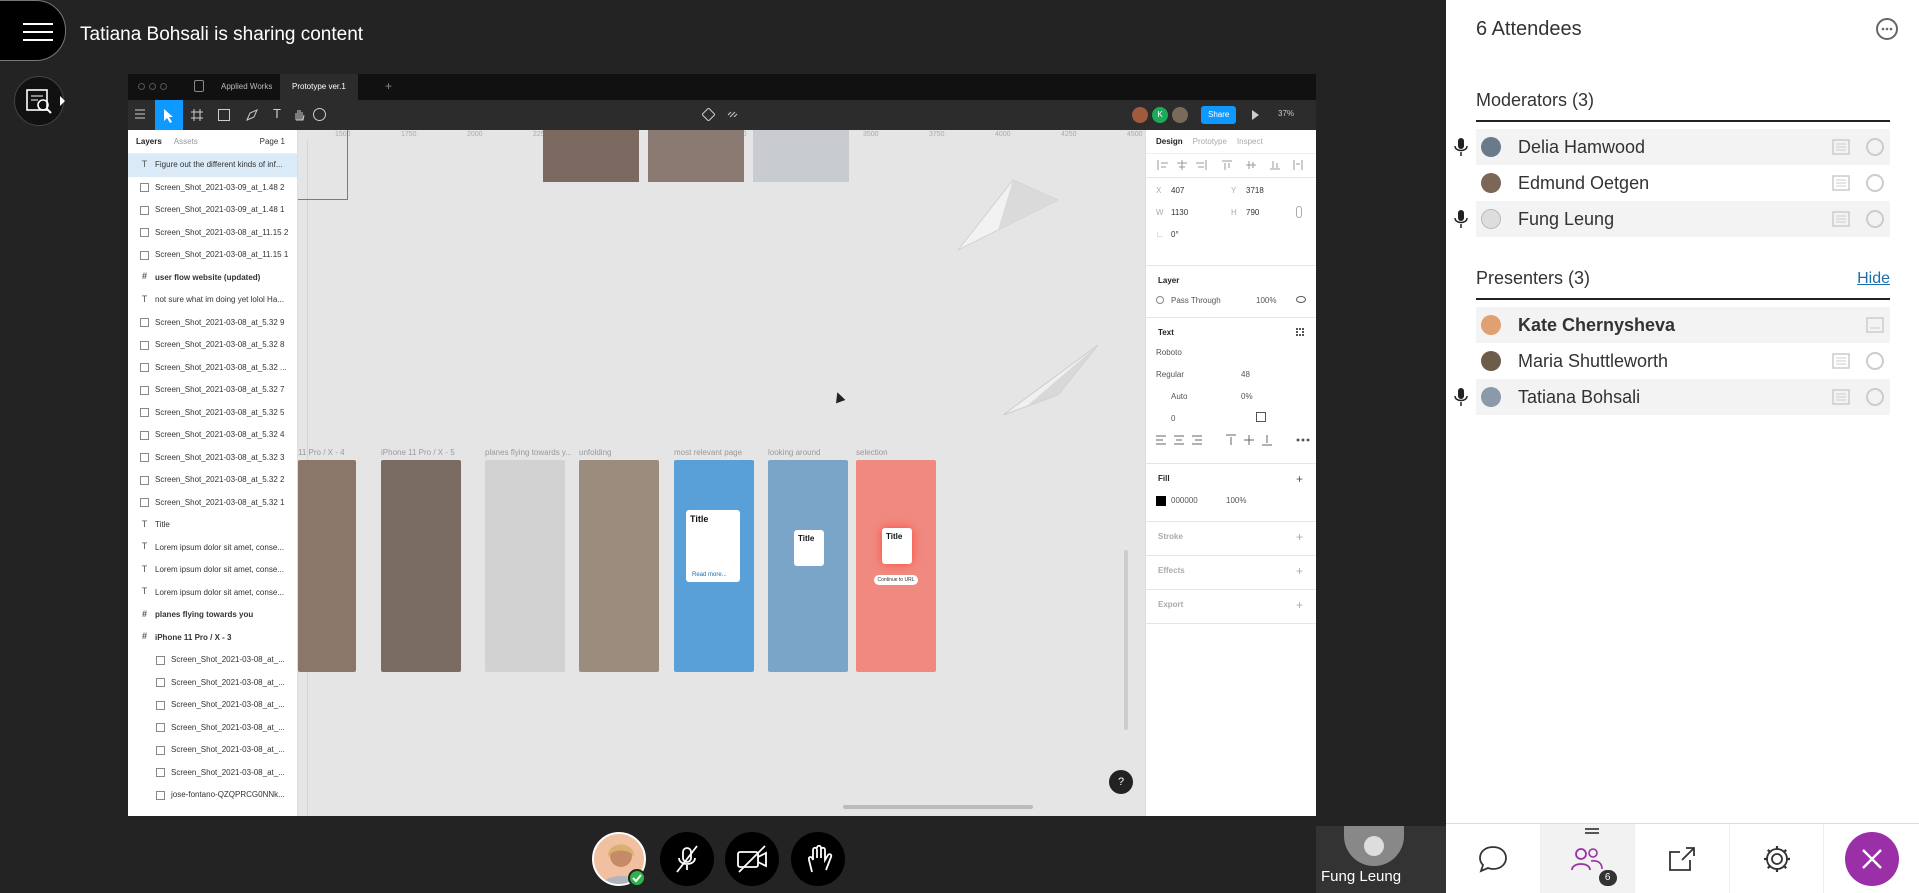 Image resolution: width=1919 pixels, height=893 pixels. What do you see at coordinates (752, 859) in the screenshot?
I see `camera-off-icon` at bounding box center [752, 859].